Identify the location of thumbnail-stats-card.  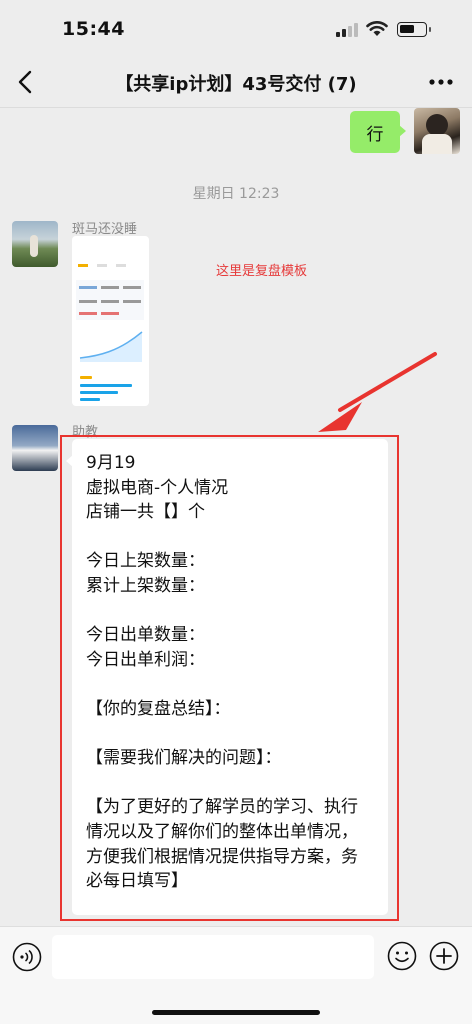
(110, 300).